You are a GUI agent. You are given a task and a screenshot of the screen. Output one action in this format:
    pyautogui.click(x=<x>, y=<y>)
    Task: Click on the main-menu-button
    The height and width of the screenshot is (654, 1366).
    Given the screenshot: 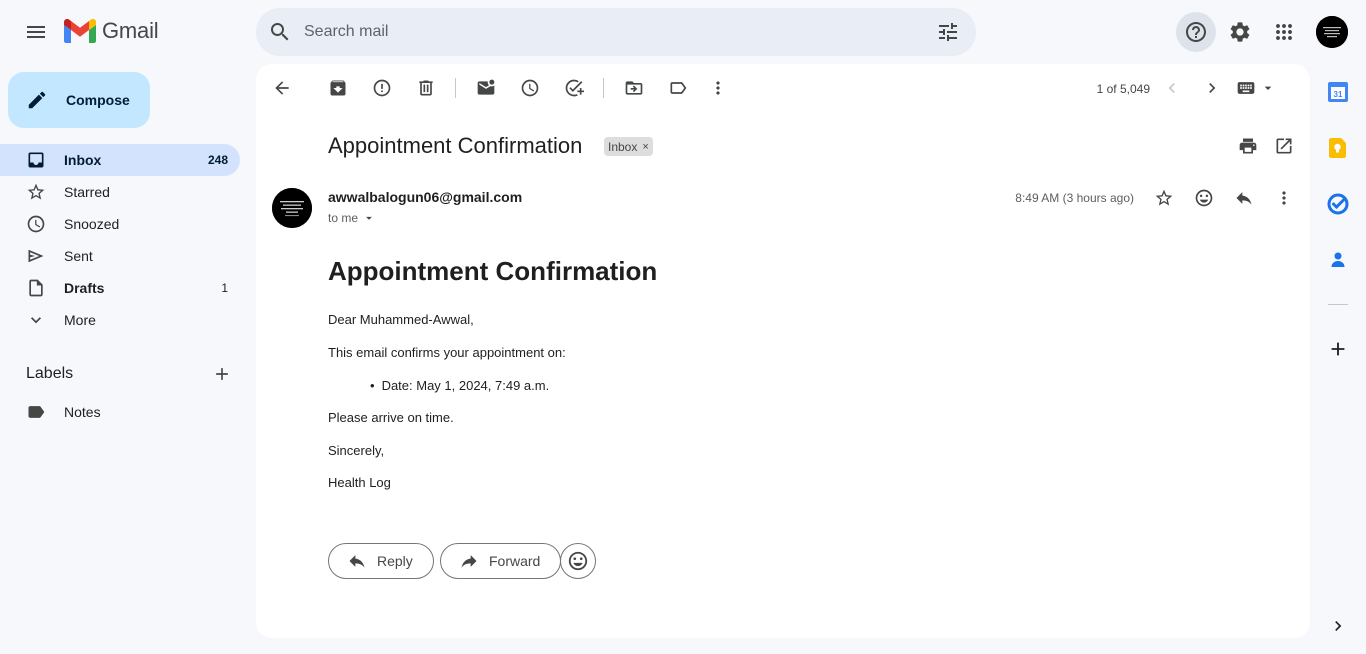 What is the action you would take?
    pyautogui.click(x=36, y=32)
    